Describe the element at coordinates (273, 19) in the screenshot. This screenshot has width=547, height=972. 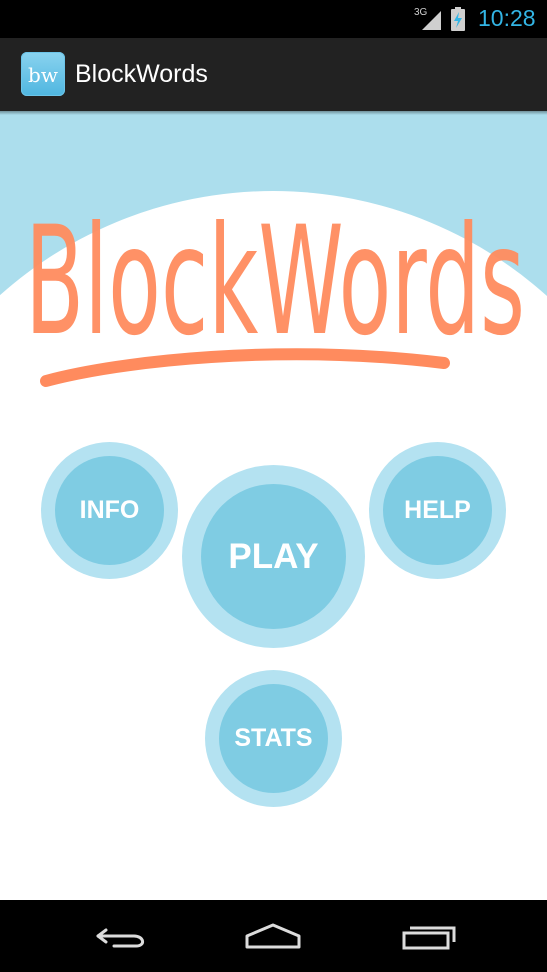
I see `status-bar: 3G 10:28` at that location.